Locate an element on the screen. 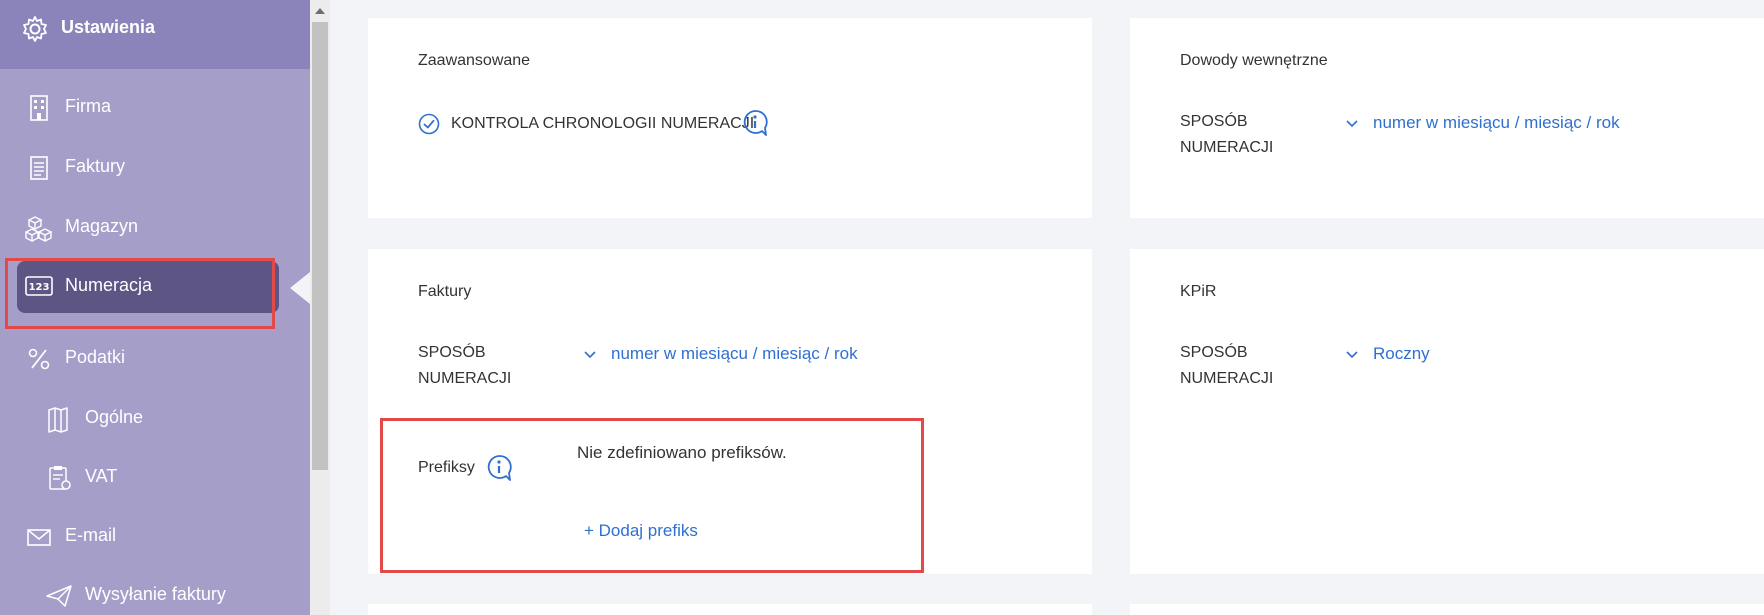 The width and height of the screenshot is (1764, 615). sidebar-item-wysylanie-faktury: Wysyłanie faktury is located at coordinates (155, 592).